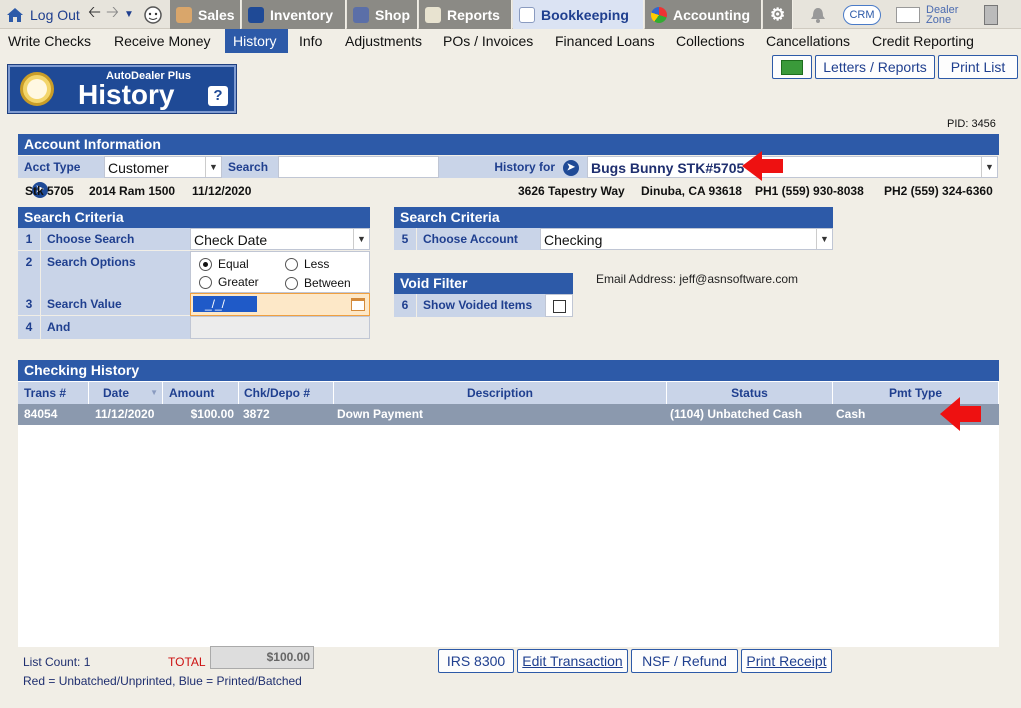  Describe the element at coordinates (205, 264) in the screenshot. I see `radio-equal-circle` at that location.